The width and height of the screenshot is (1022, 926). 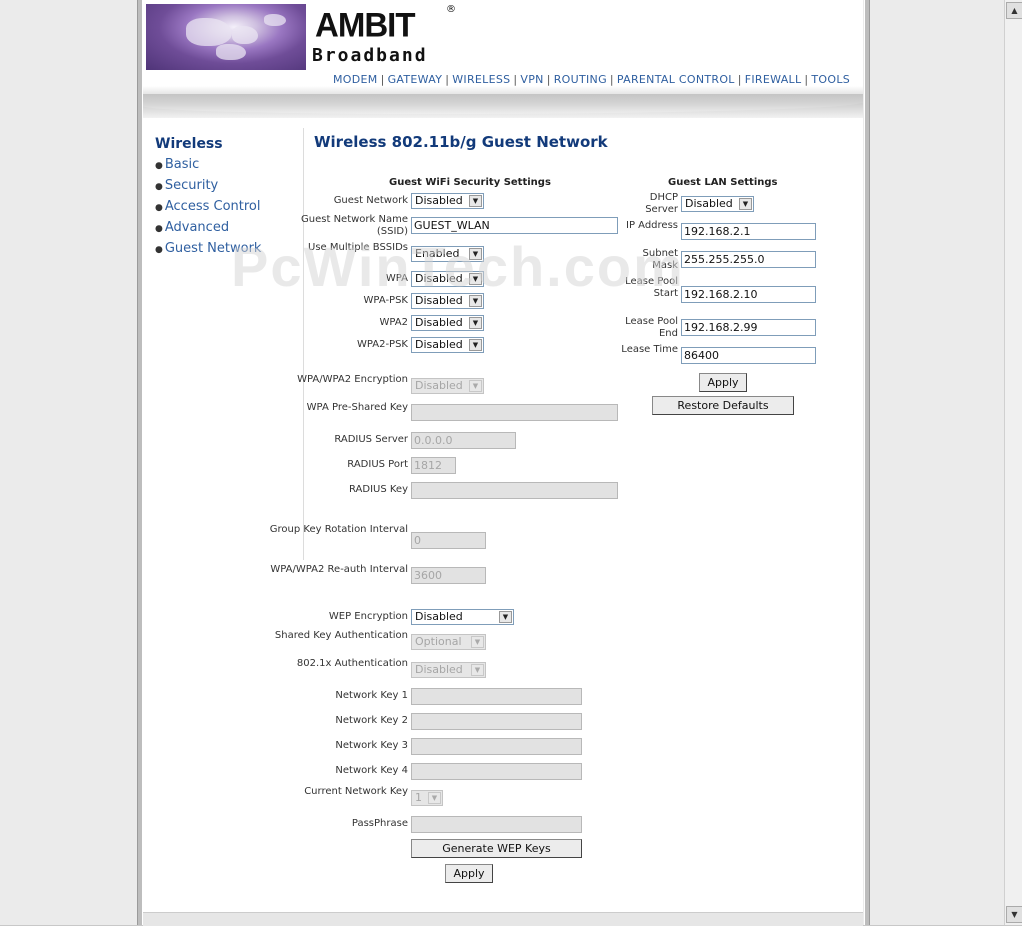 What do you see at coordinates (447, 386) in the screenshot?
I see `wpa-encryption-select: Disabled ▼` at bounding box center [447, 386].